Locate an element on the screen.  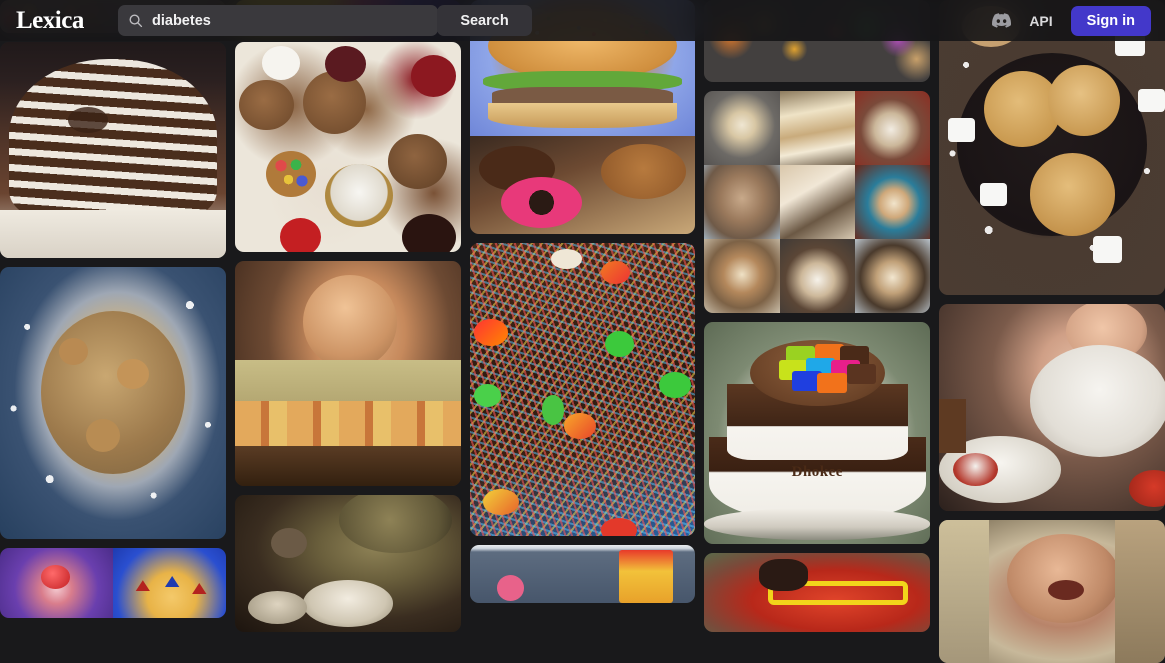
result-image-woman-eating is located at coordinates (1052, 407).